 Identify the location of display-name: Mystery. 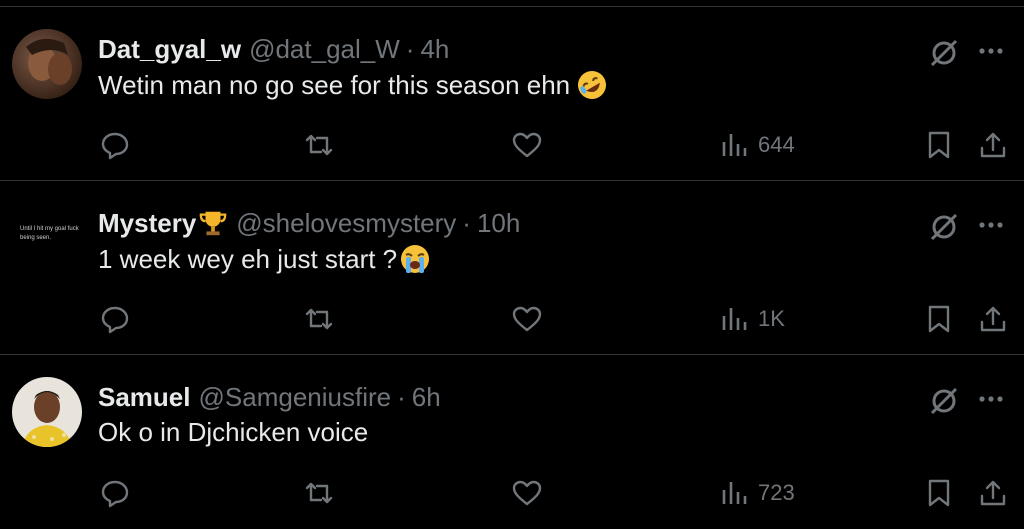
(147, 223).